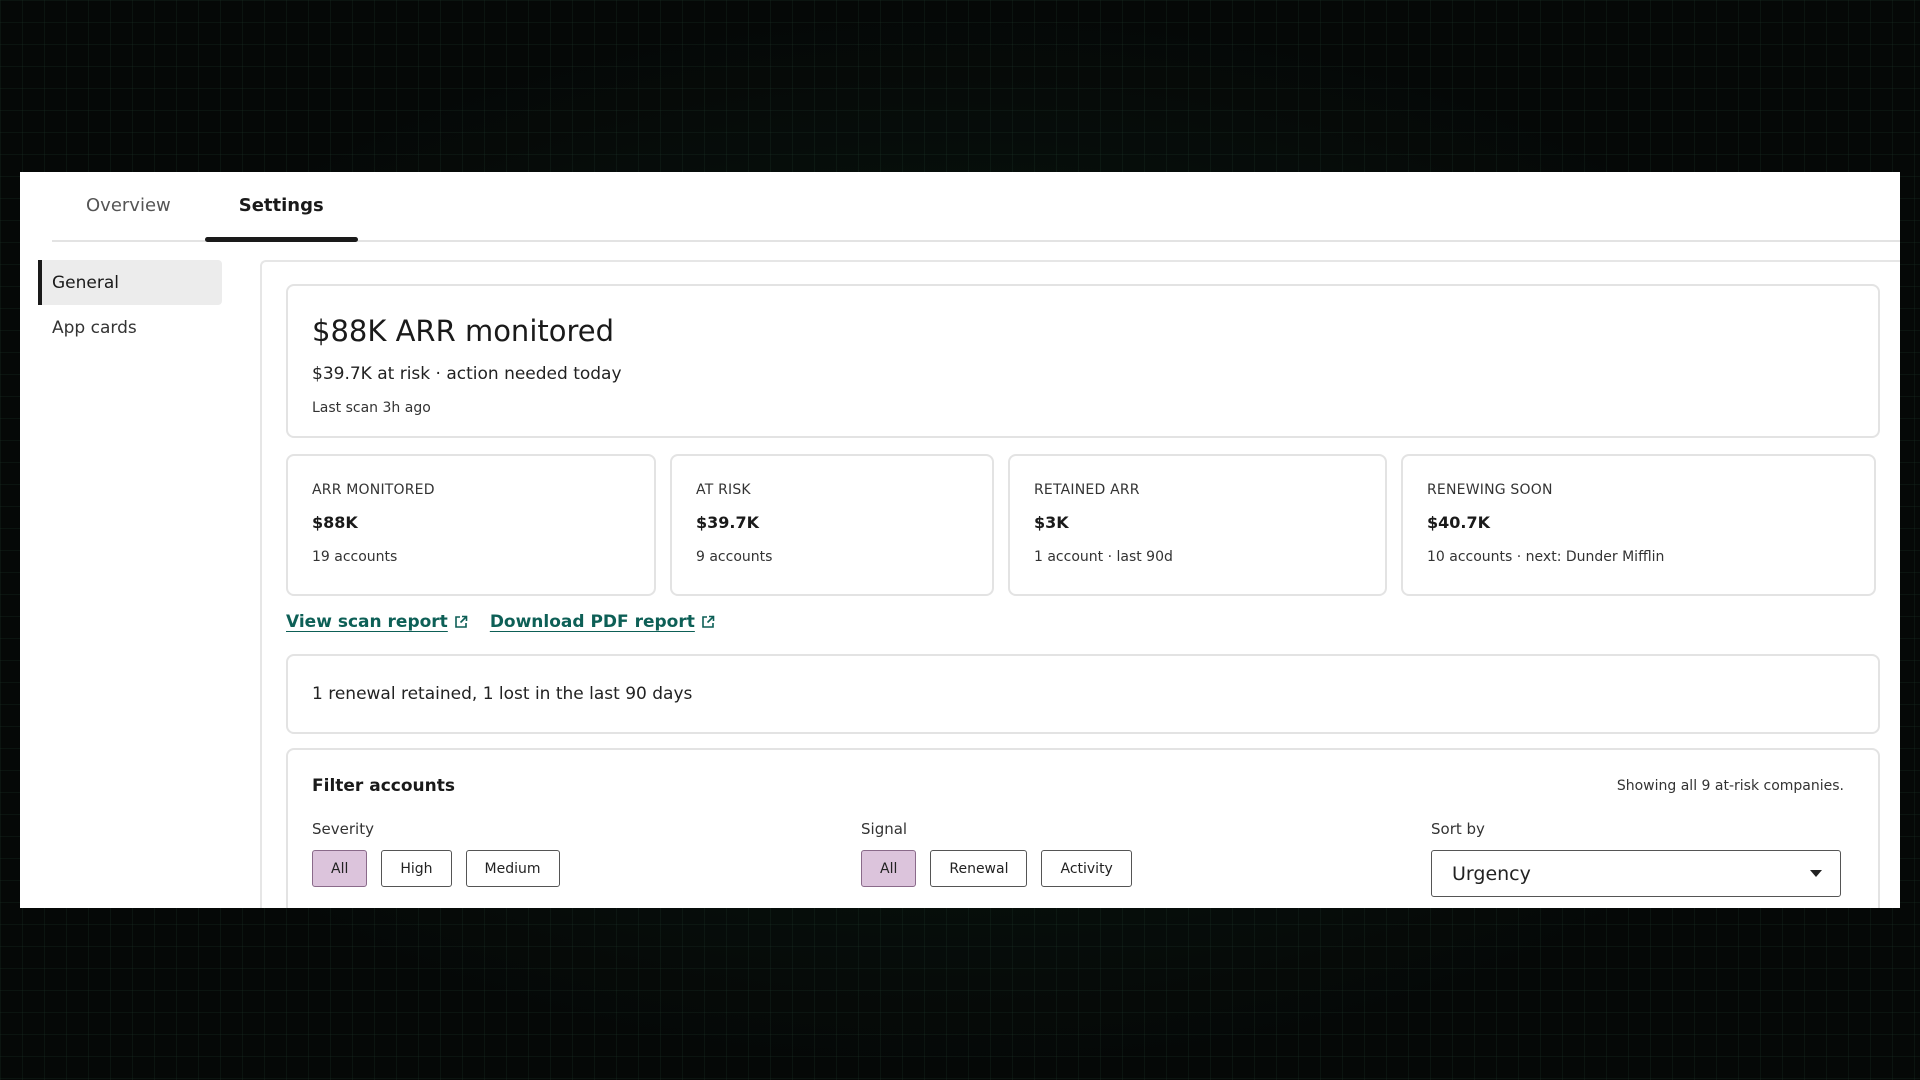 Image resolution: width=1920 pixels, height=1080 pixels. I want to click on signal-filter: Signal All Renewal Activity, so click(996, 853).